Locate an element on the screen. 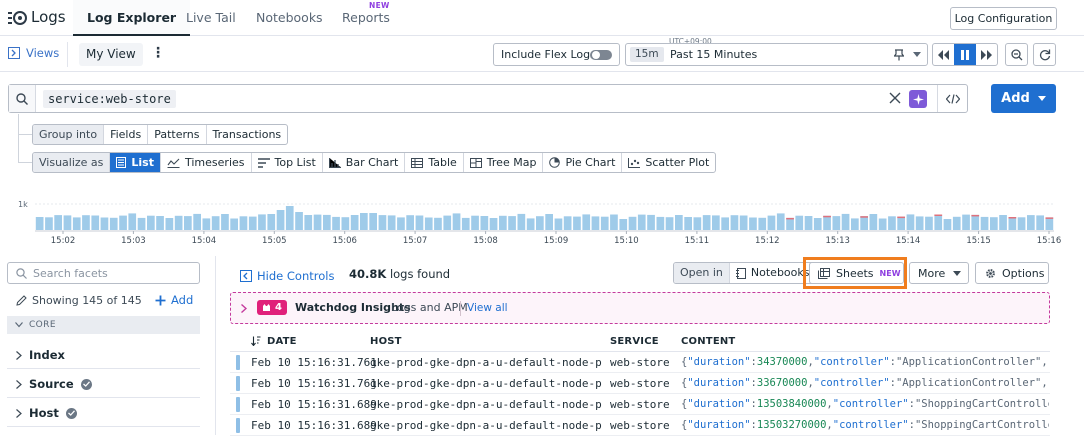 This screenshot has width=1084, height=436. facet-source: Source is located at coordinates (54, 384).